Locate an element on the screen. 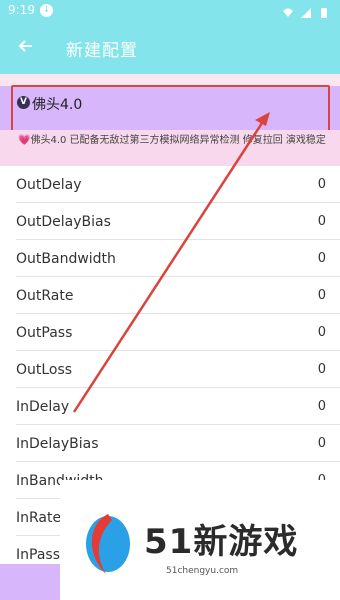 This screenshot has width=340, height=600. watermark-domain: 51chengyu.com is located at coordinates (202, 571).